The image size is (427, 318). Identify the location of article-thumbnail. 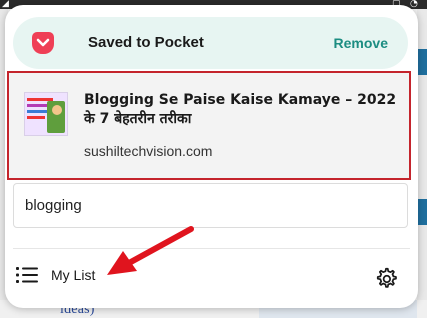
(46, 114).